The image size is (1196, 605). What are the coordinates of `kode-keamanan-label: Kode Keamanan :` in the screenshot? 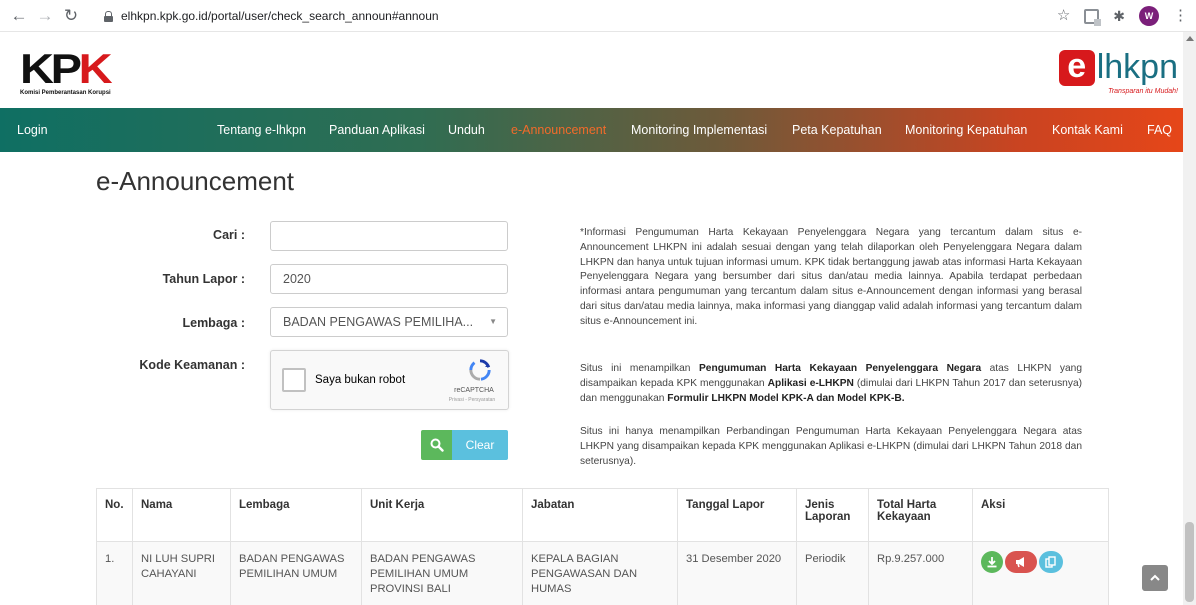 It's located at (192, 365).